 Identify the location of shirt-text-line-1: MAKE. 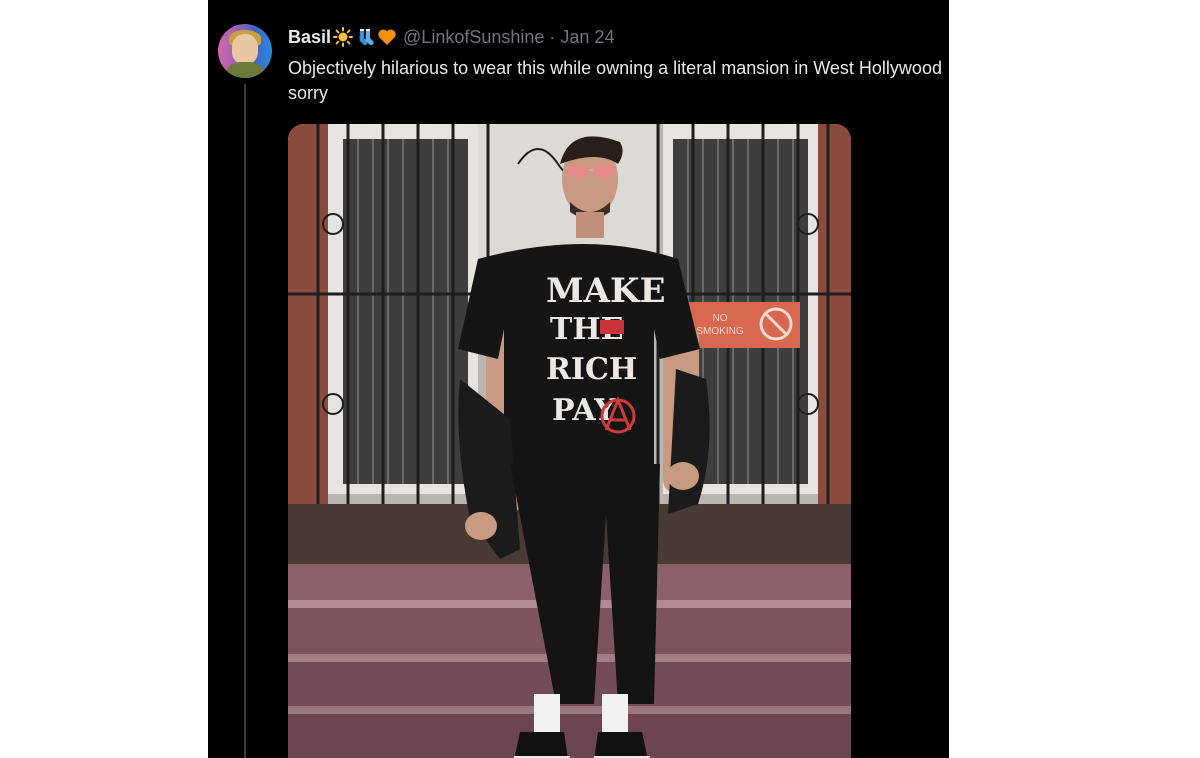
(605, 291).